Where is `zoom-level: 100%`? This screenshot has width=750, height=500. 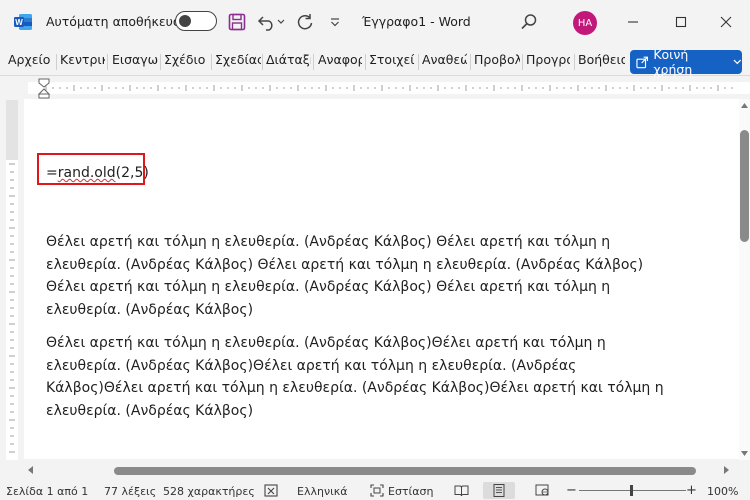 zoom-level: 100% is located at coordinates (722, 491).